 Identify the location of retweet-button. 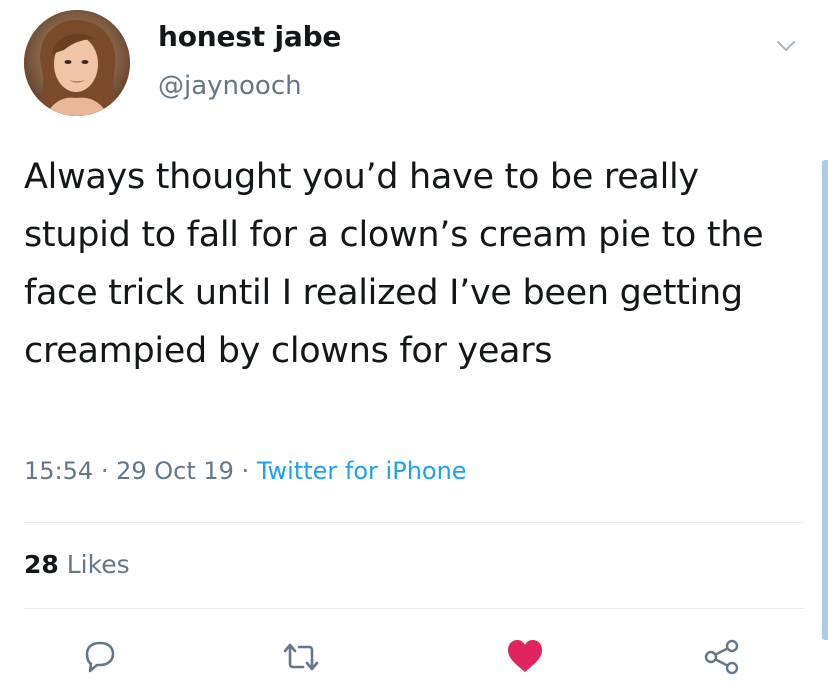
(301, 657).